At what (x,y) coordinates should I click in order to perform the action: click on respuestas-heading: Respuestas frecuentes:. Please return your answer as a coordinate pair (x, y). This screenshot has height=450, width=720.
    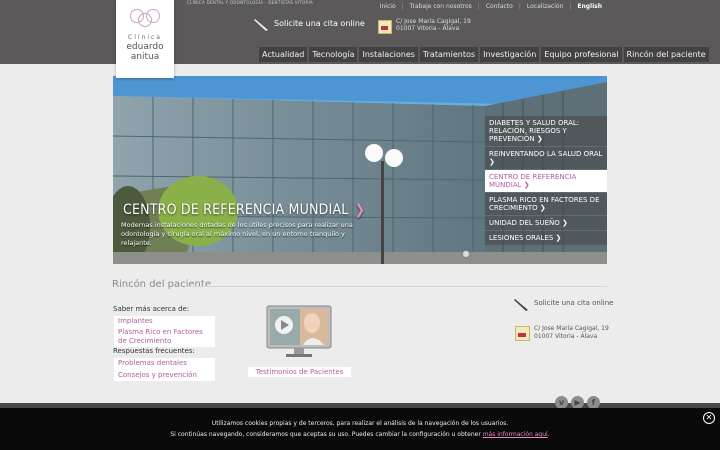
    Looking at the image, I should click on (154, 351).